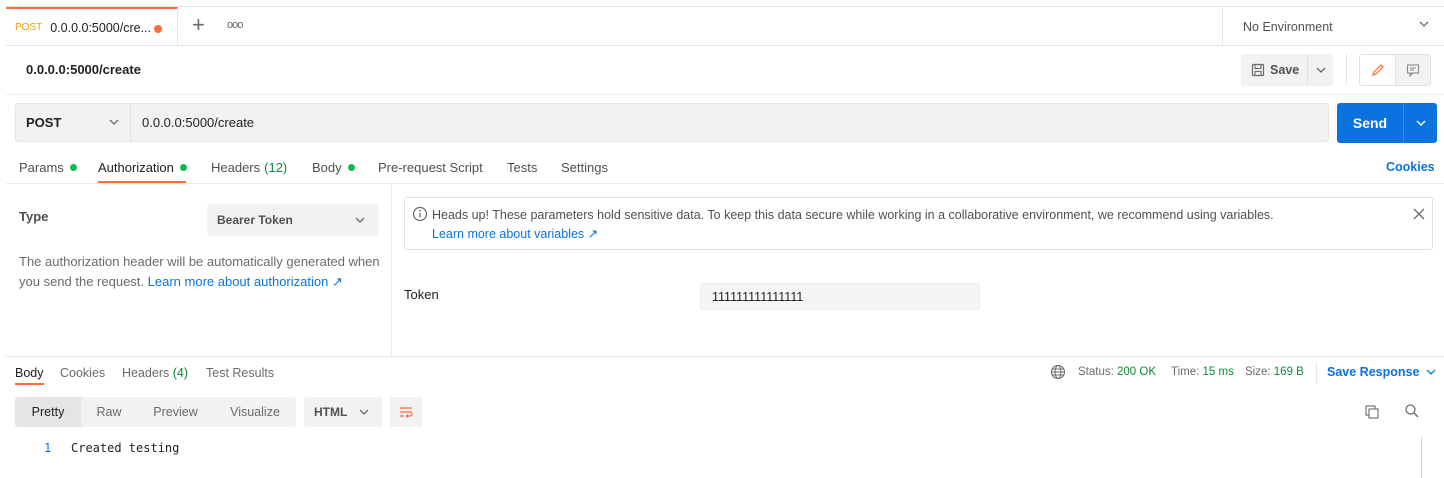 The image size is (1444, 478). I want to click on response-headers-count: (4), so click(180, 373).